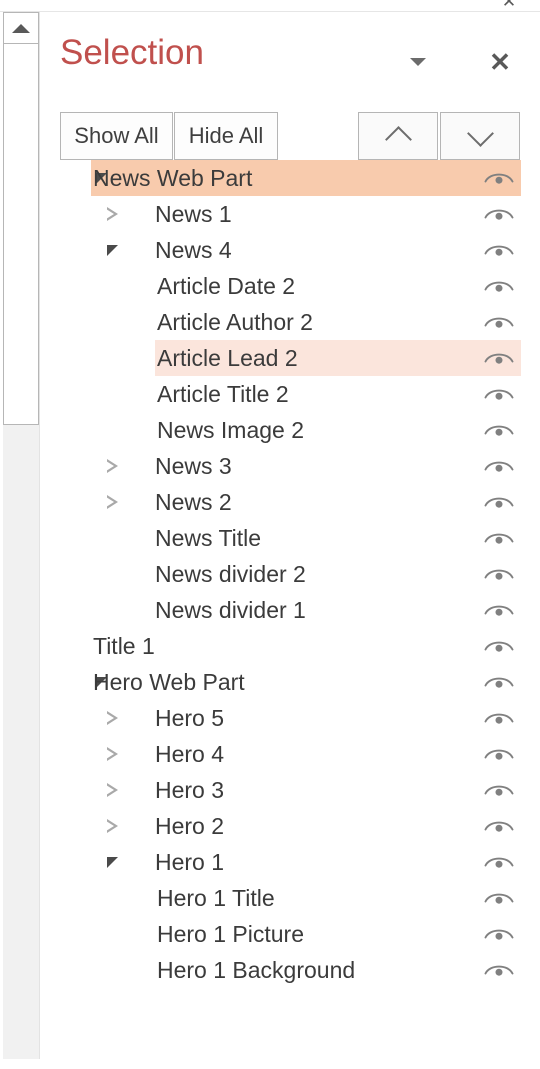 The height and width of the screenshot is (1069, 540). Describe the element at coordinates (290, 322) in the screenshot. I see `tree-row: Article Author 2` at that location.